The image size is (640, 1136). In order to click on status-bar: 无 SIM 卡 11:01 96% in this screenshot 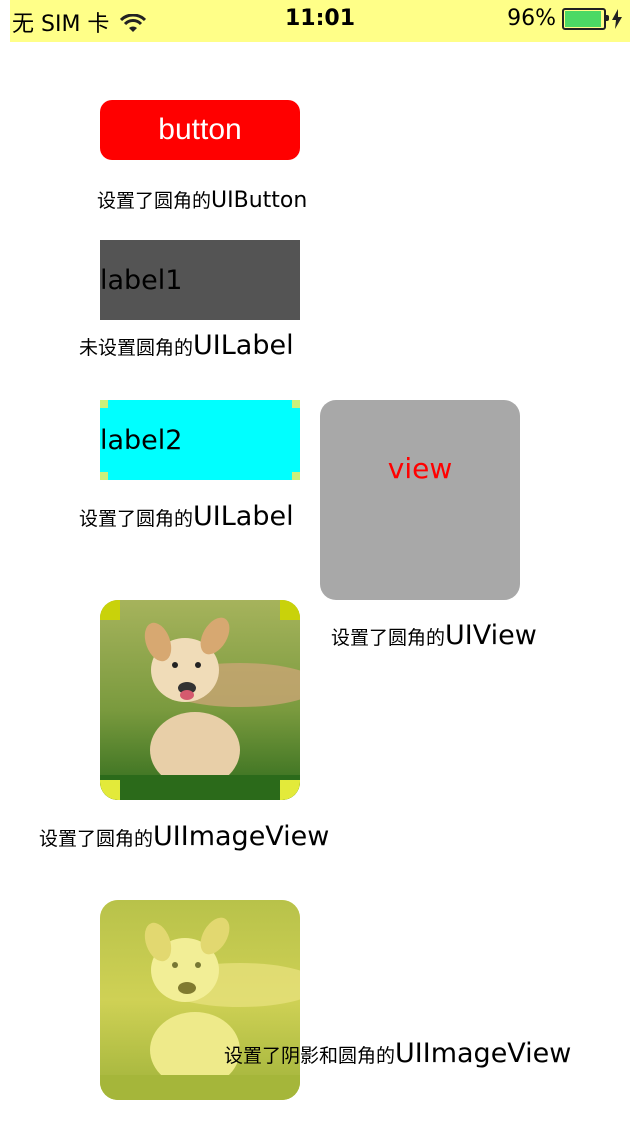, I will do `click(320, 21)`.